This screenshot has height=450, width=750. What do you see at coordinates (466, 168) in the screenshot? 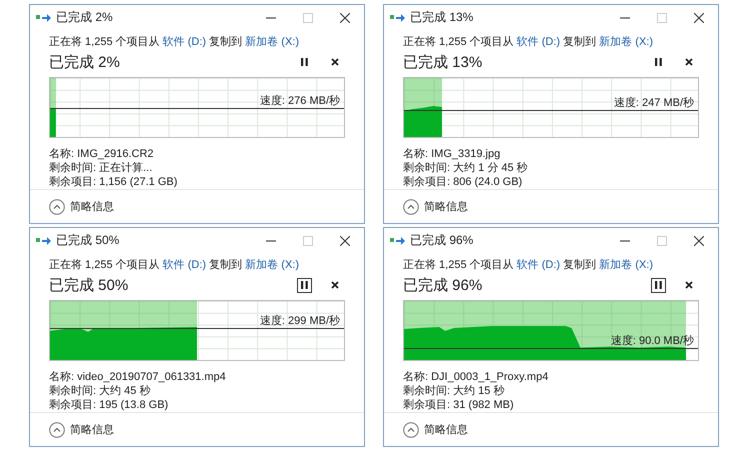
I see `detail-text: 剩余时间: 大约 1 分 45 秒` at bounding box center [466, 168].